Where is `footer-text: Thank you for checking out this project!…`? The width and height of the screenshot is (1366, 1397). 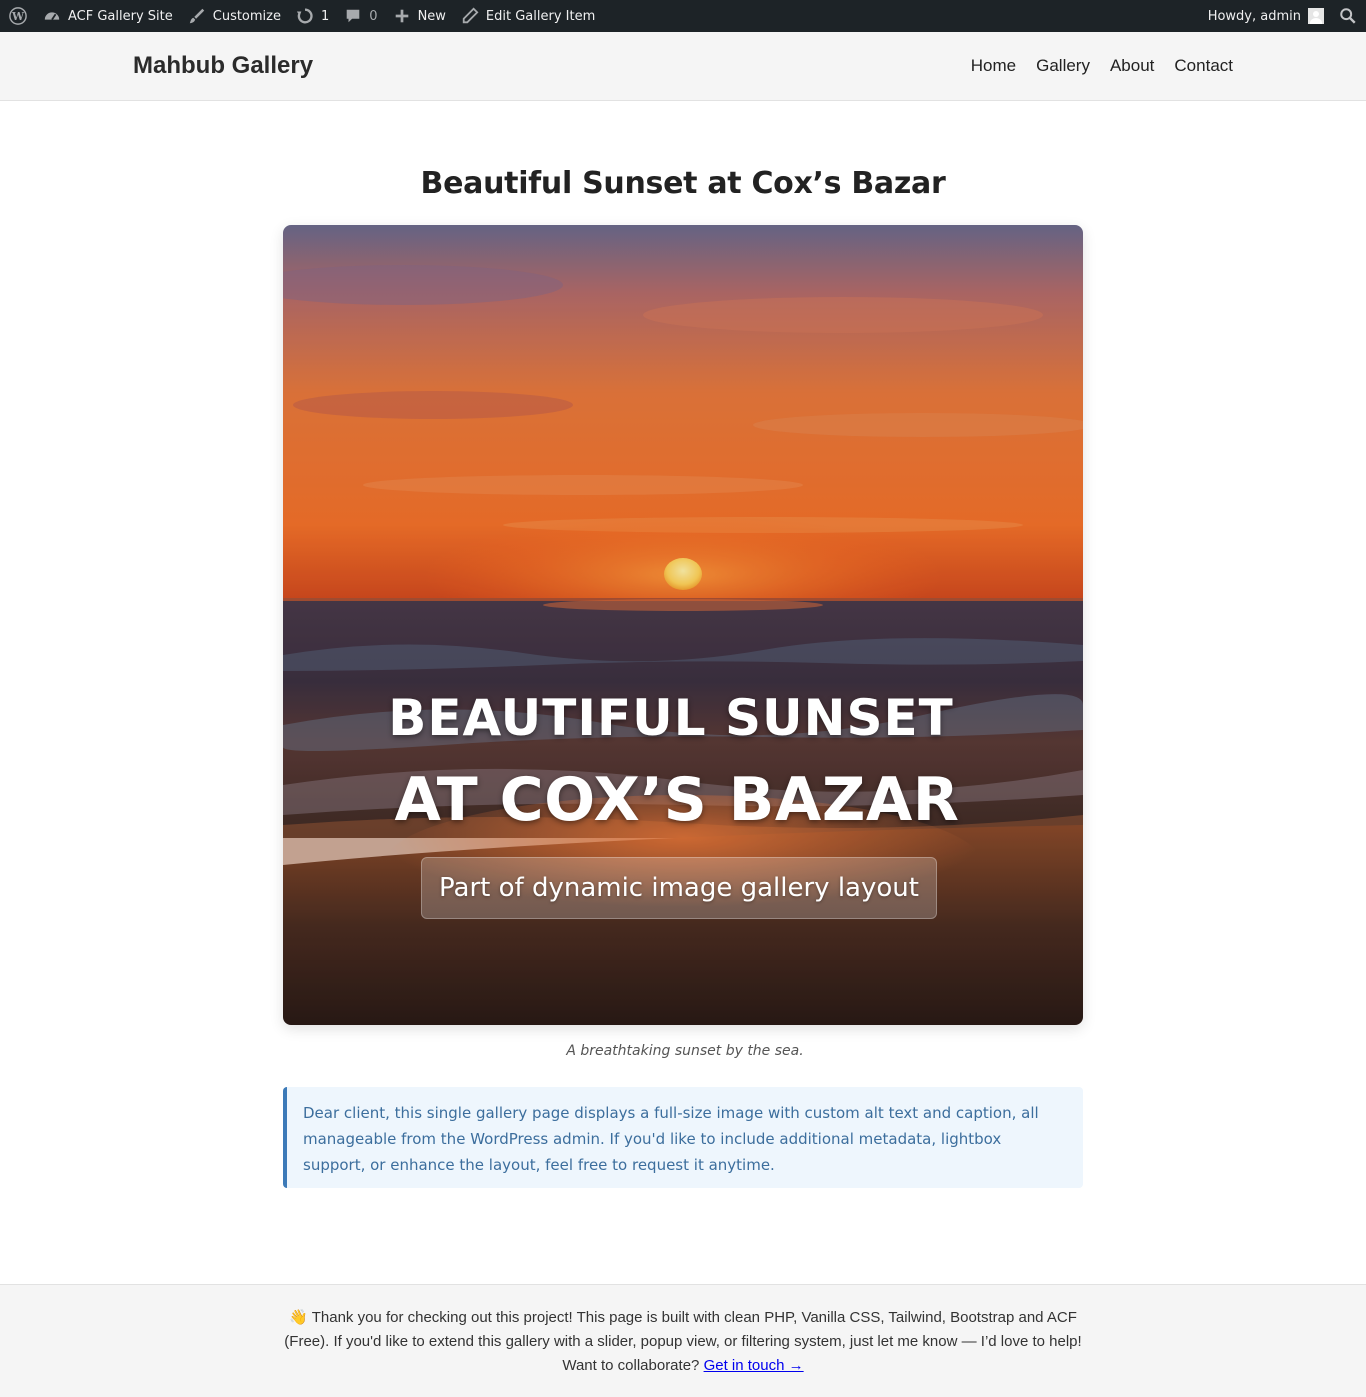 footer-text: Thank you for checking out this project!… is located at coordinates (683, 1329).